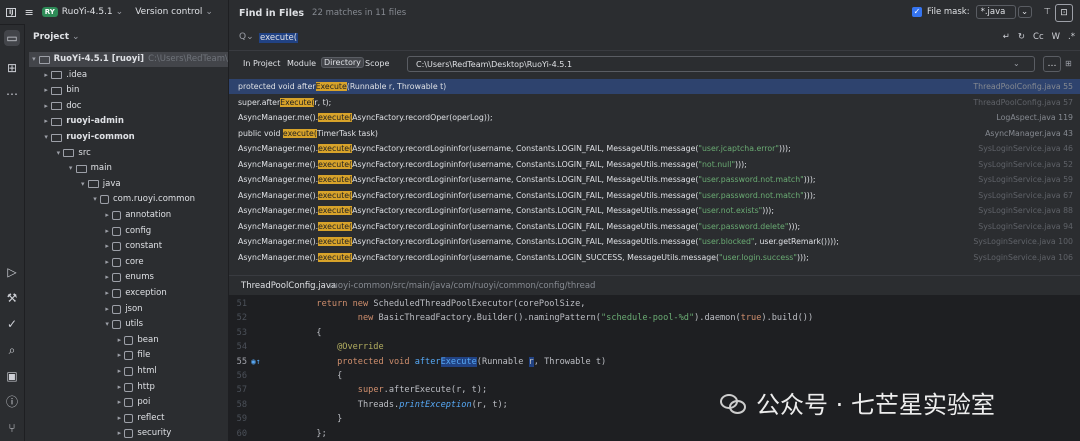 This screenshot has width=1080, height=441. Describe the element at coordinates (171, 387) in the screenshot. I see `tree-item: ▸ http` at that location.